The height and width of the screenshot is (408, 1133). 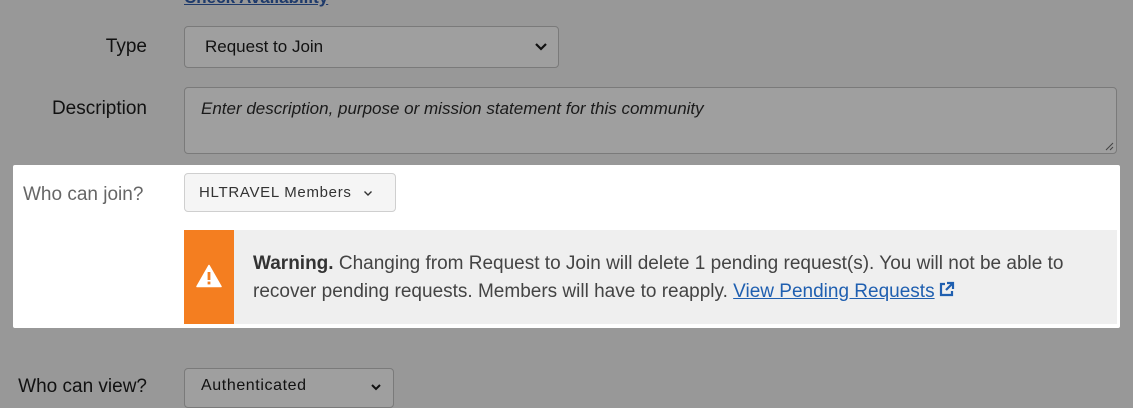 I want to click on check-availability-link: Check Availability, so click(x=256, y=4).